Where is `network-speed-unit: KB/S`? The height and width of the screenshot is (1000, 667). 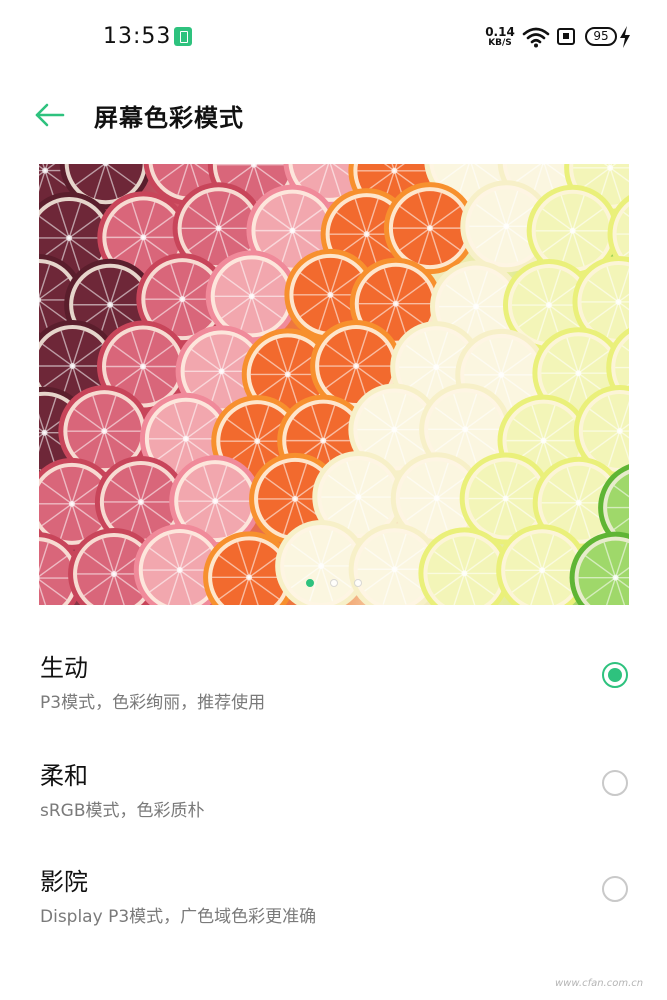 network-speed-unit: KB/S is located at coordinates (500, 43).